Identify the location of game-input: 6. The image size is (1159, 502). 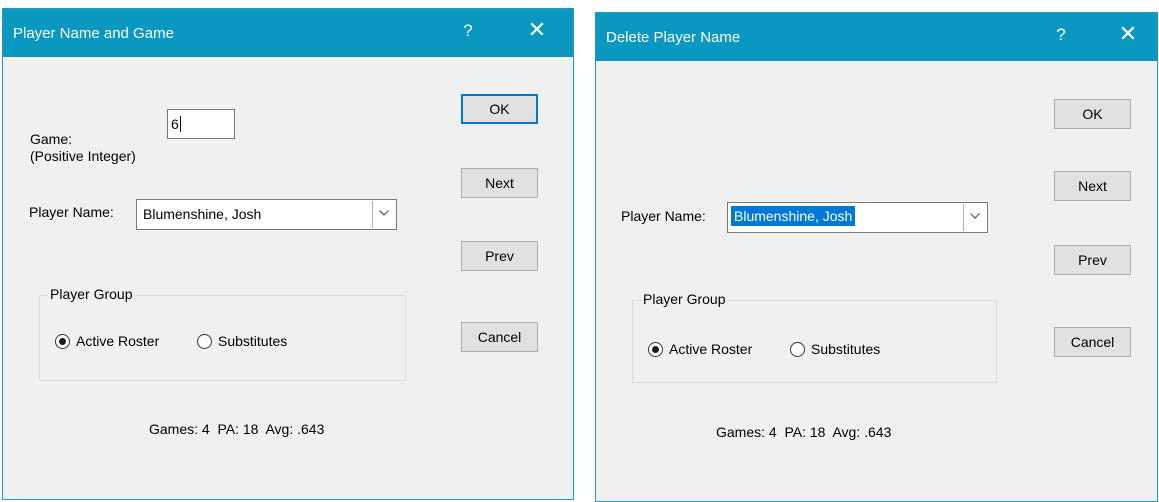
(201, 124).